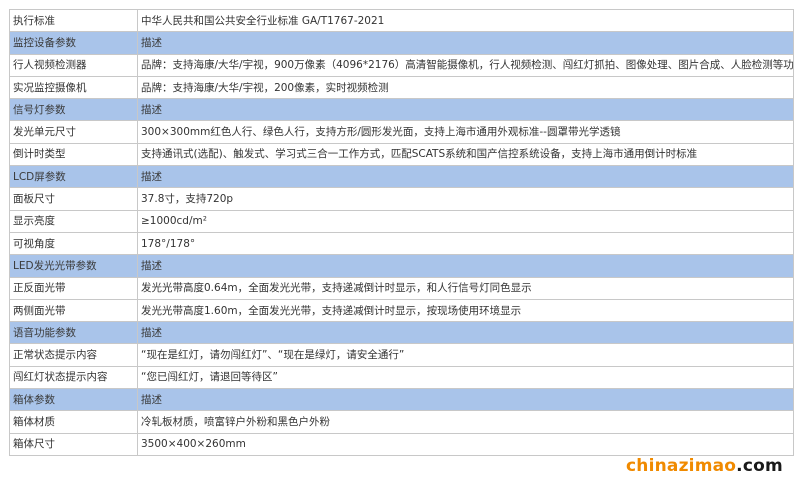 This screenshot has height=489, width=800. I want to click on param-name: 两侧面光带, so click(73, 310).